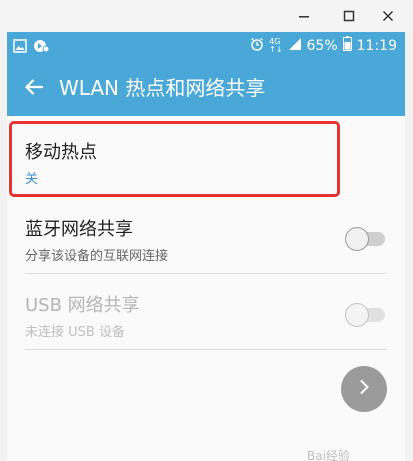 Image resolution: width=413 pixels, height=461 pixels. What do you see at coordinates (328, 455) in the screenshot?
I see `watermark: Bai经验` at bounding box center [328, 455].